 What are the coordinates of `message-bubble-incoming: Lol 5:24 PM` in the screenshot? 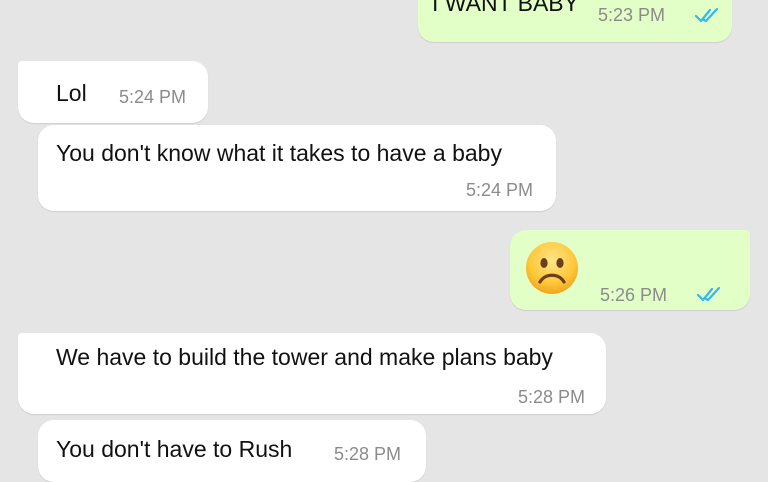 It's located at (113, 92).